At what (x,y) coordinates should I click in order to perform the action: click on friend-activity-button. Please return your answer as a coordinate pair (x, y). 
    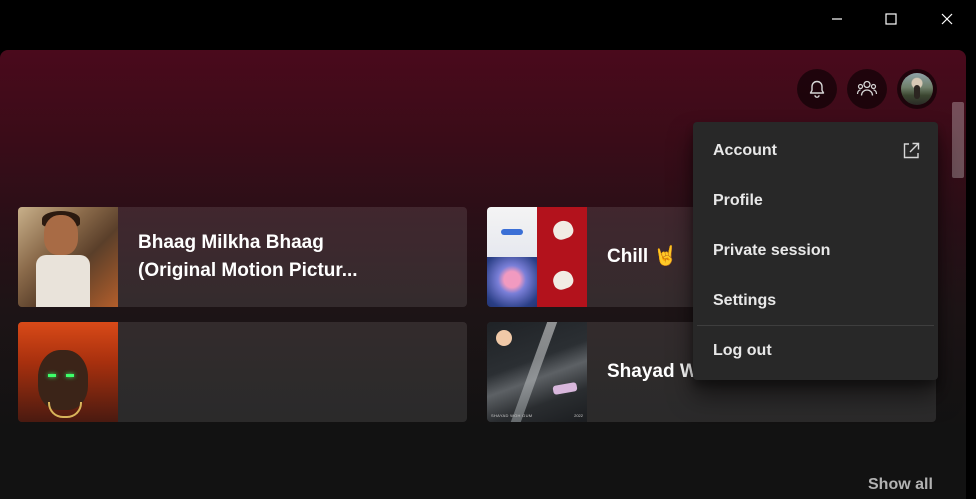
    Looking at the image, I should click on (867, 89).